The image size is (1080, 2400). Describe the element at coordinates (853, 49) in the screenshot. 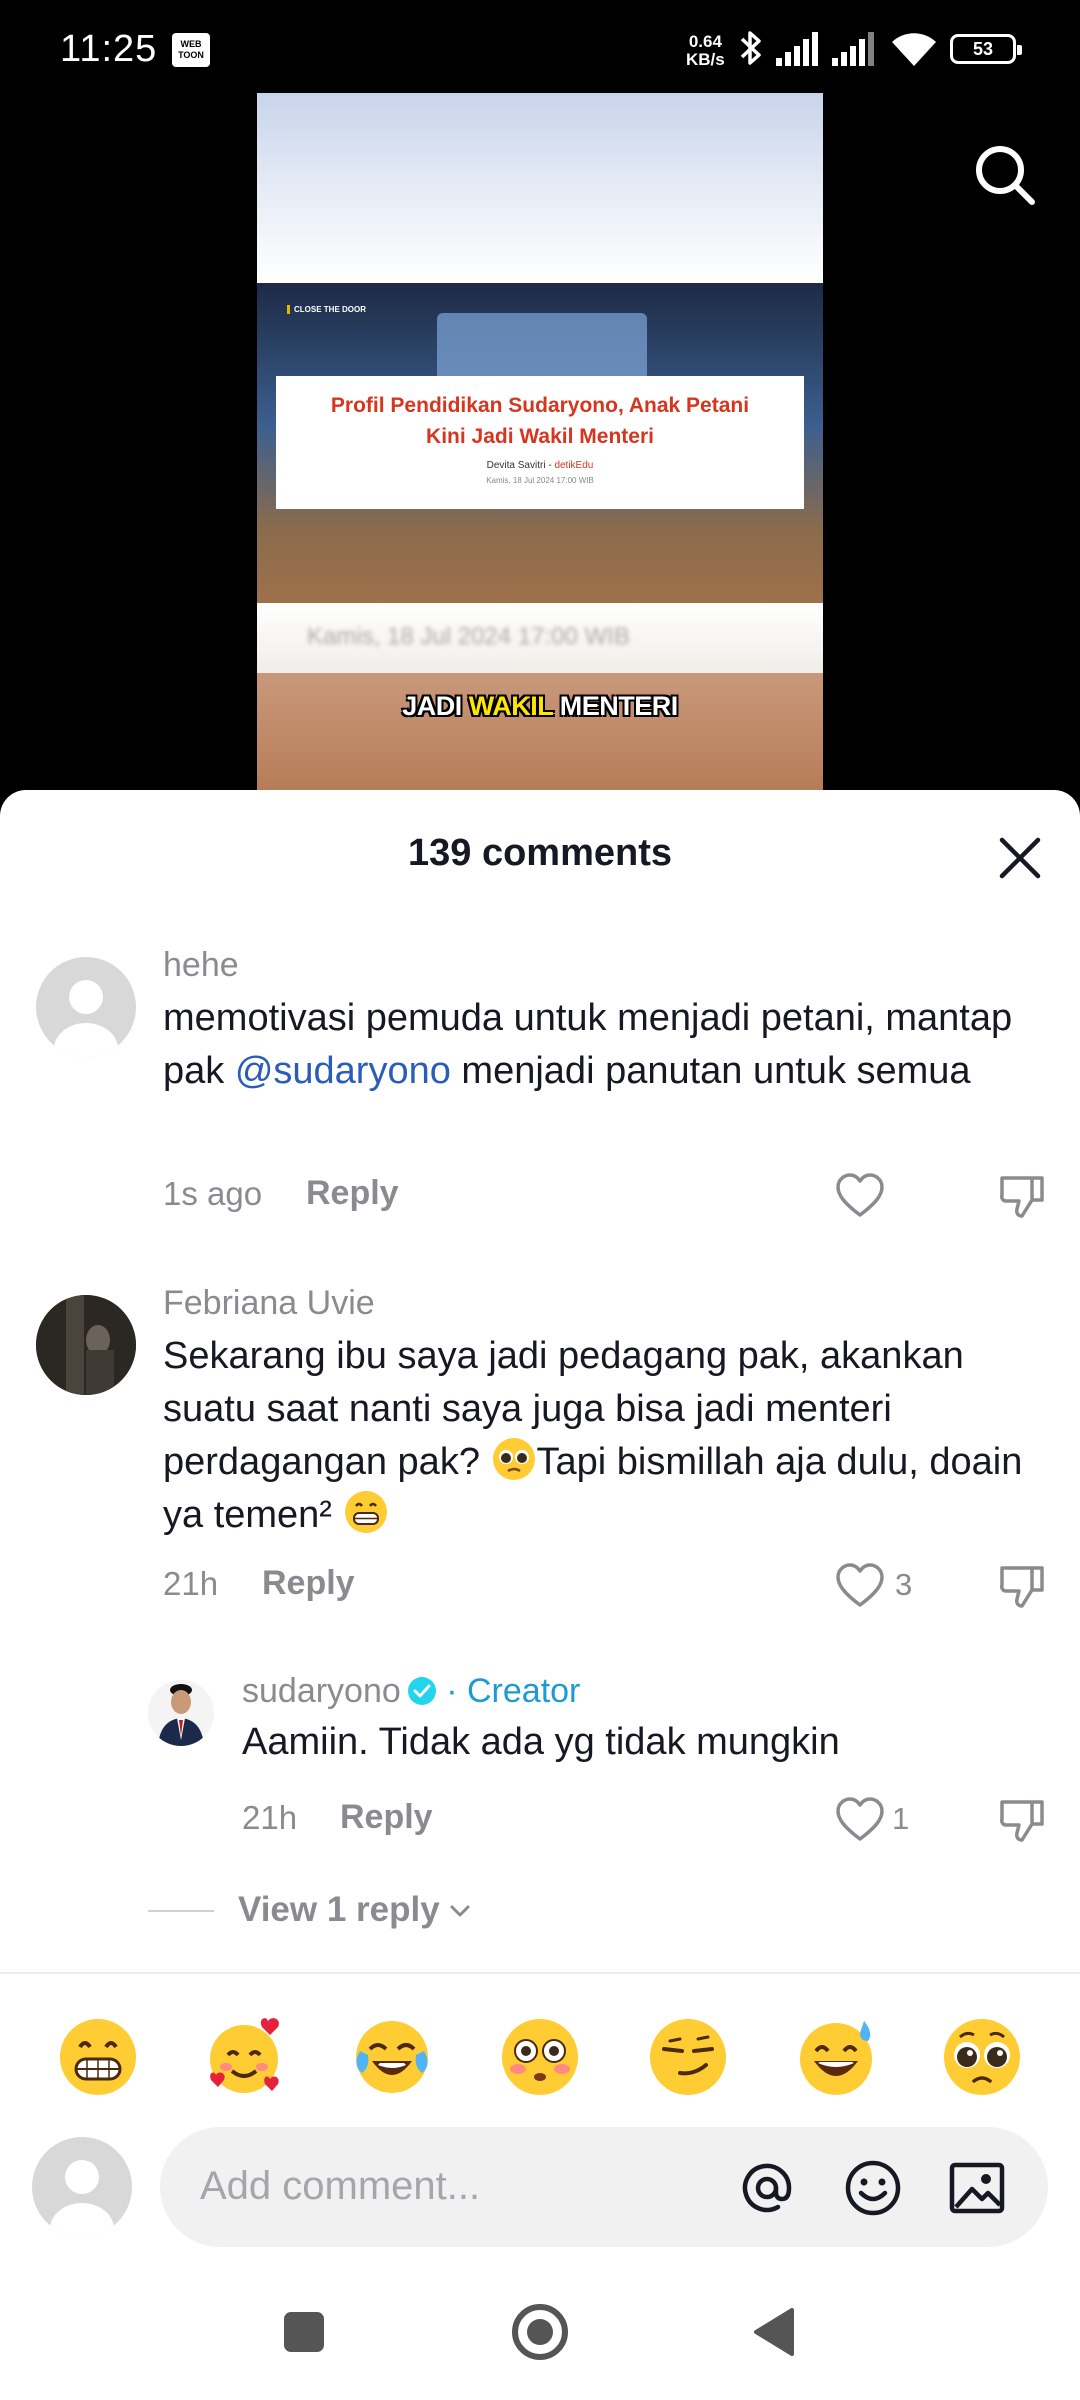

I see `signal-strength-2-icon` at that location.